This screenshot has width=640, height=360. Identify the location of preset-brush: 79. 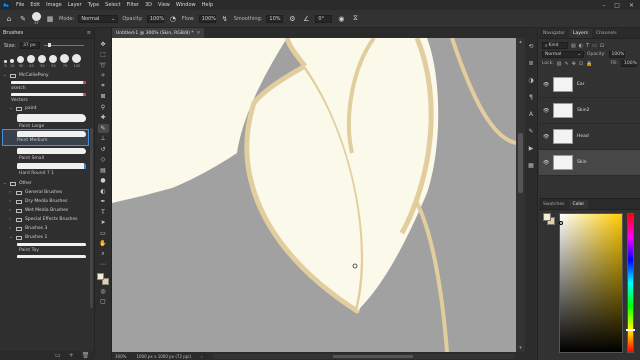
(65, 61).